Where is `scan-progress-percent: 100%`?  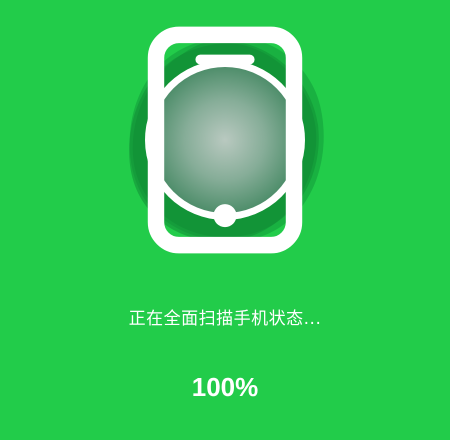
scan-progress-percent: 100% is located at coordinates (225, 387).